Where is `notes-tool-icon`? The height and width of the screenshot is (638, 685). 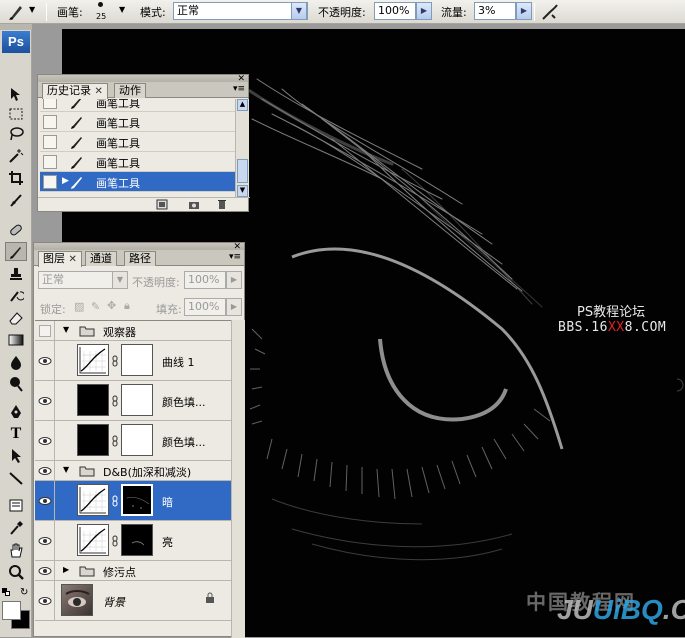 notes-tool-icon is located at coordinates (16, 505).